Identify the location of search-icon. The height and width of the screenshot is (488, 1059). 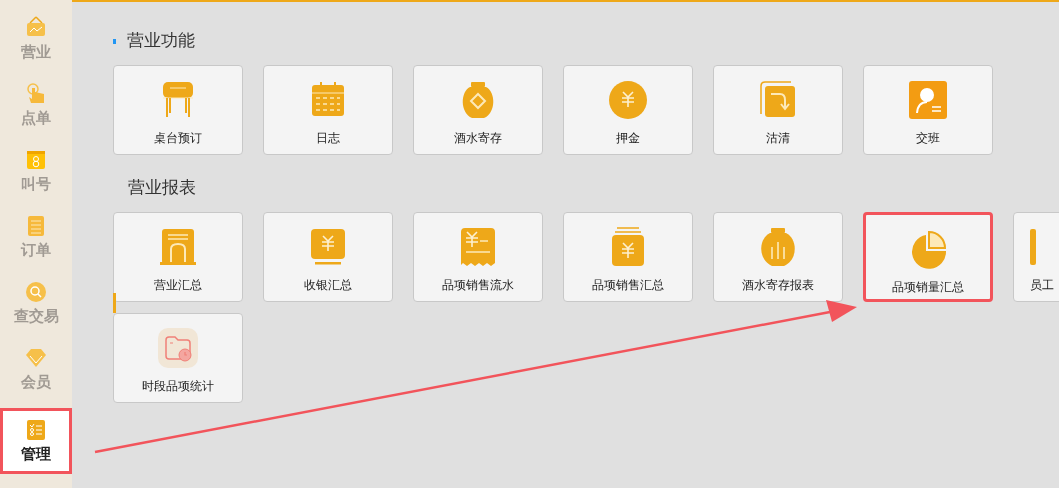
(36, 292).